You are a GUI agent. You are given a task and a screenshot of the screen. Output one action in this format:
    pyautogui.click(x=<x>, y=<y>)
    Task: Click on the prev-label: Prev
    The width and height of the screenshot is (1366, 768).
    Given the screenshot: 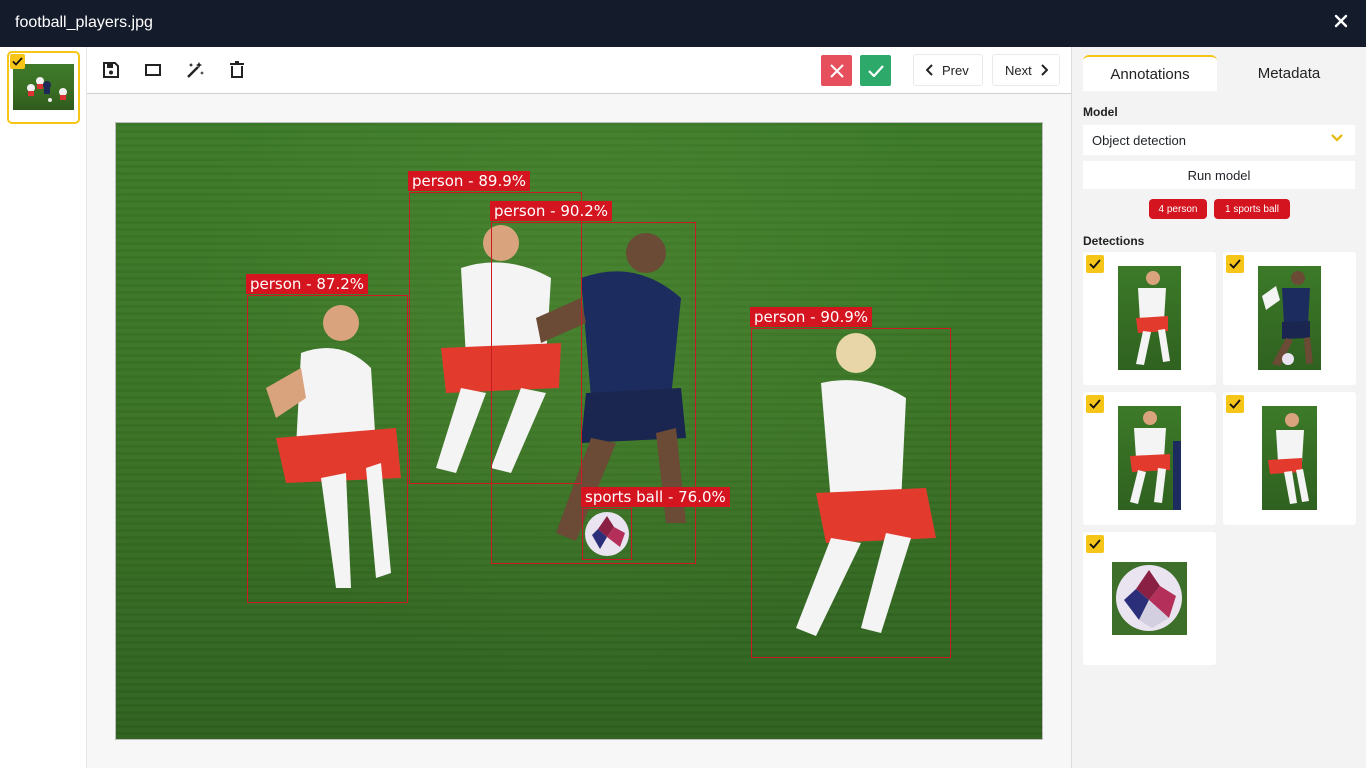 What is the action you would take?
    pyautogui.click(x=955, y=70)
    